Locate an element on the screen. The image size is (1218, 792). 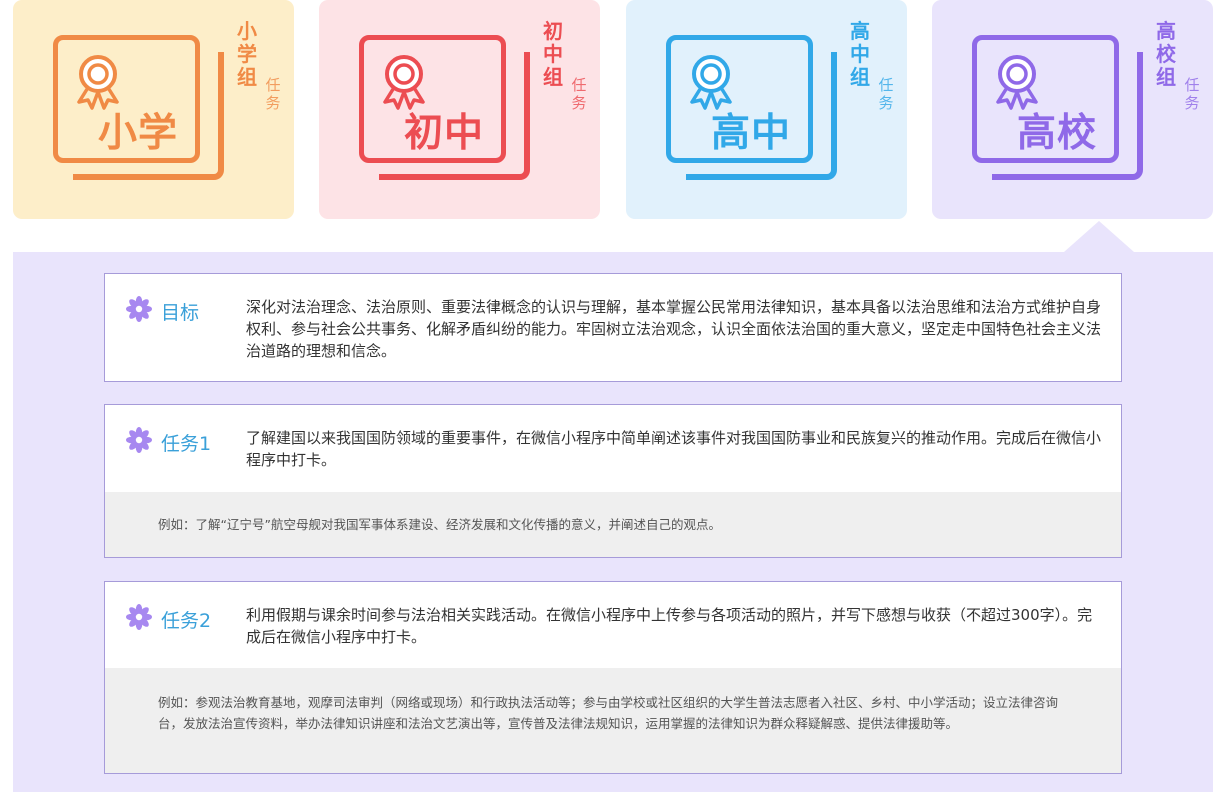
goal-label: 目标 is located at coordinates (180, 313).